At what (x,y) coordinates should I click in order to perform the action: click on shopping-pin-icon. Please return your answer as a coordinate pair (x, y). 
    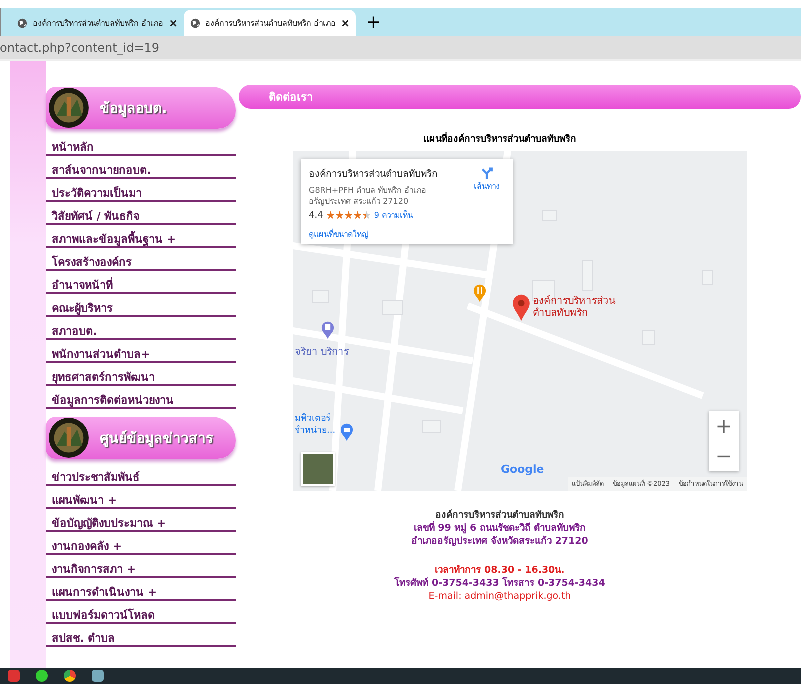
    Looking at the image, I should click on (347, 432).